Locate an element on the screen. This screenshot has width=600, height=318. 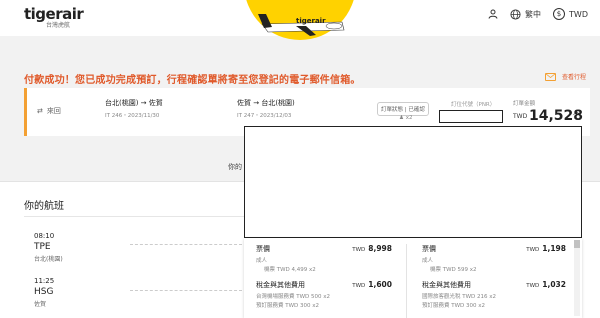
view-trip-label: 查看行程 is located at coordinates (573, 77).